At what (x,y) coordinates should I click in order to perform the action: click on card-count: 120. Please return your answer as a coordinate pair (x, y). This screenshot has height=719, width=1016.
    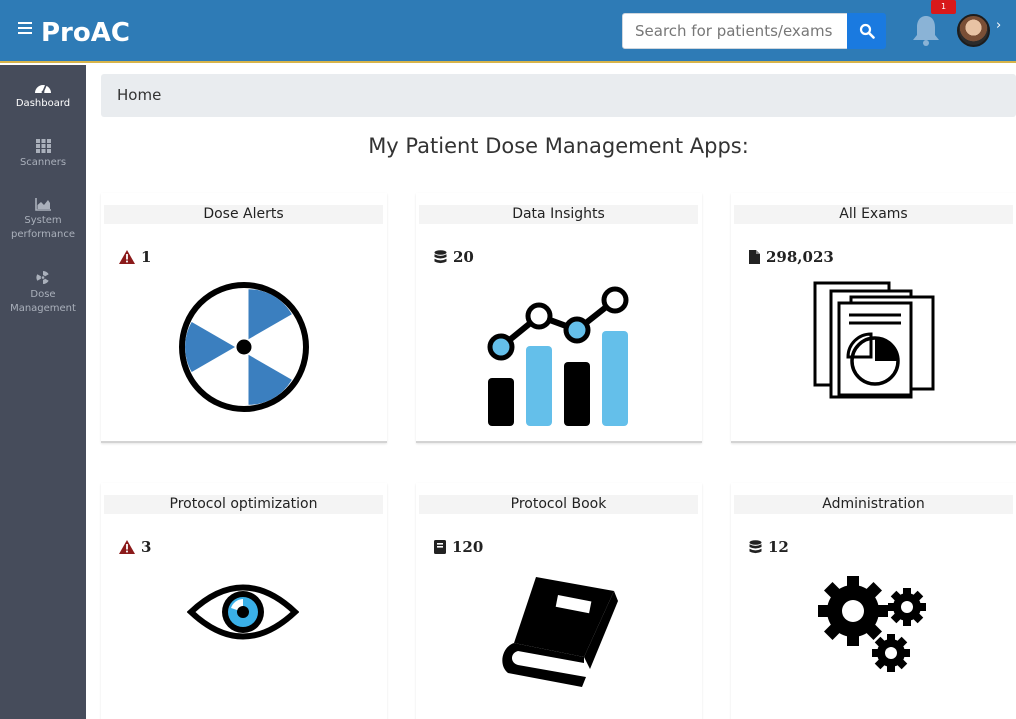
    Looking at the image, I should click on (458, 547).